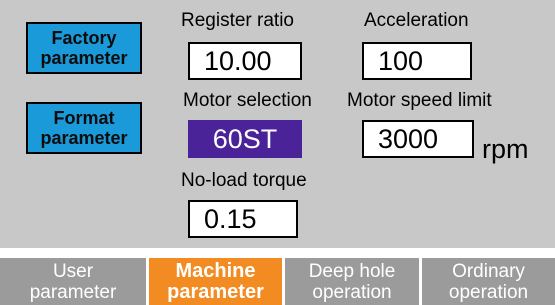 The height and width of the screenshot is (305, 555). I want to click on format-parameter-label-line1: Format, so click(84, 118).